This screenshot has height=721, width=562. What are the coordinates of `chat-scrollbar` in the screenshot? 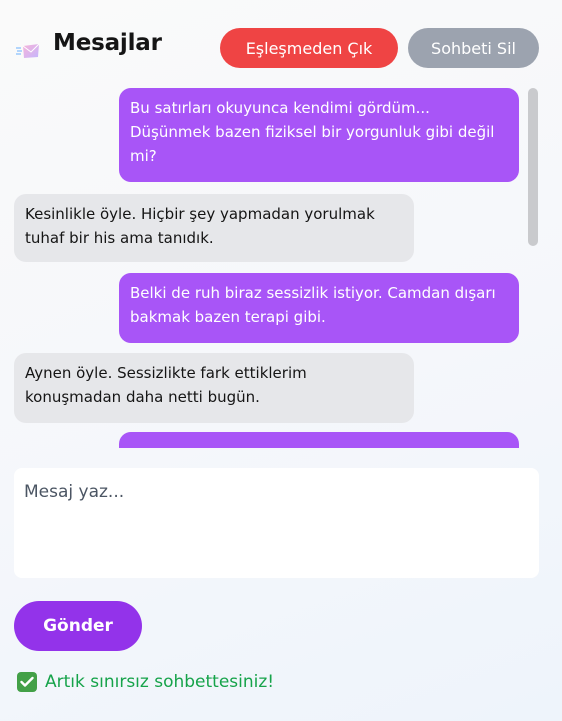 It's located at (533, 167).